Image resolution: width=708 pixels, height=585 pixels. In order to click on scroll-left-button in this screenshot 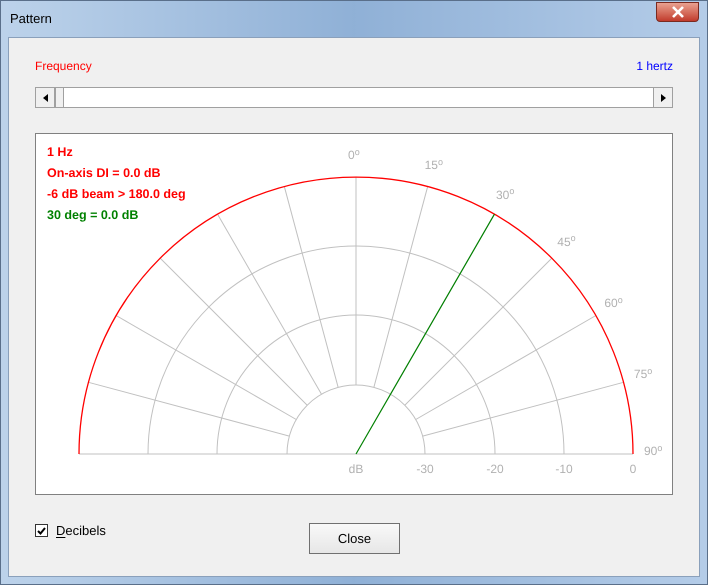, I will do `click(45, 97)`.